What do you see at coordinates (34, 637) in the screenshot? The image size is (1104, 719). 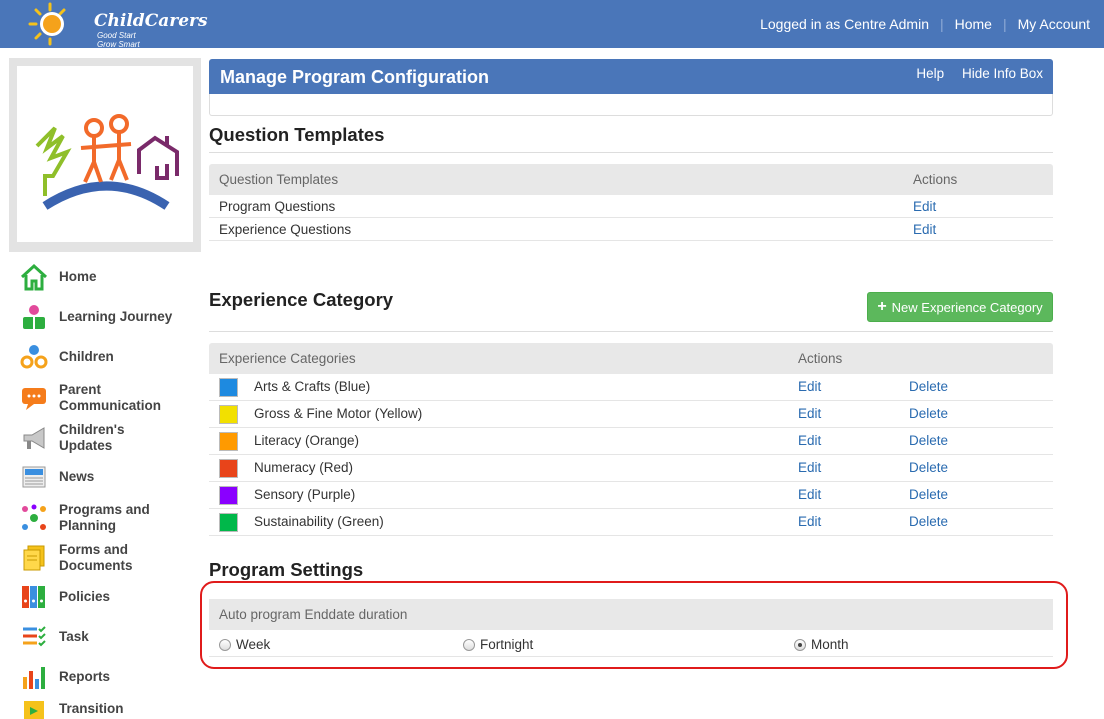 I see `checklist-icon` at bounding box center [34, 637].